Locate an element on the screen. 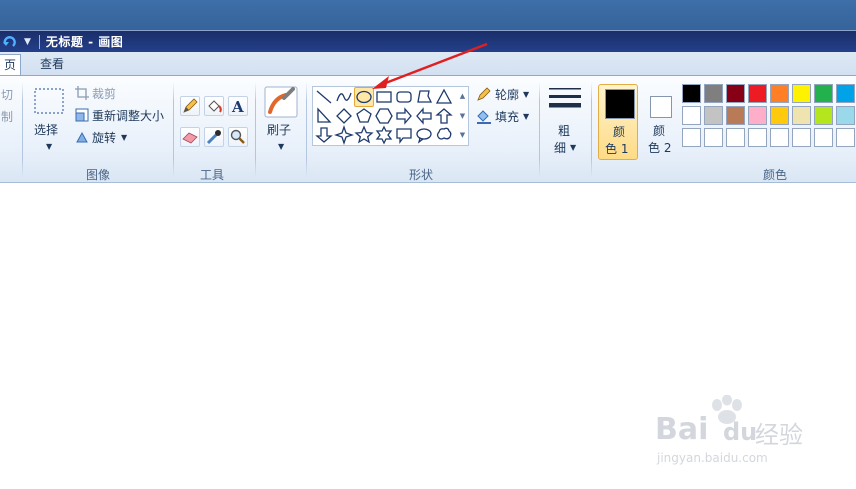 The height and width of the screenshot is (489, 856). rotate-button: 旋转 is located at coordinates (104, 137).